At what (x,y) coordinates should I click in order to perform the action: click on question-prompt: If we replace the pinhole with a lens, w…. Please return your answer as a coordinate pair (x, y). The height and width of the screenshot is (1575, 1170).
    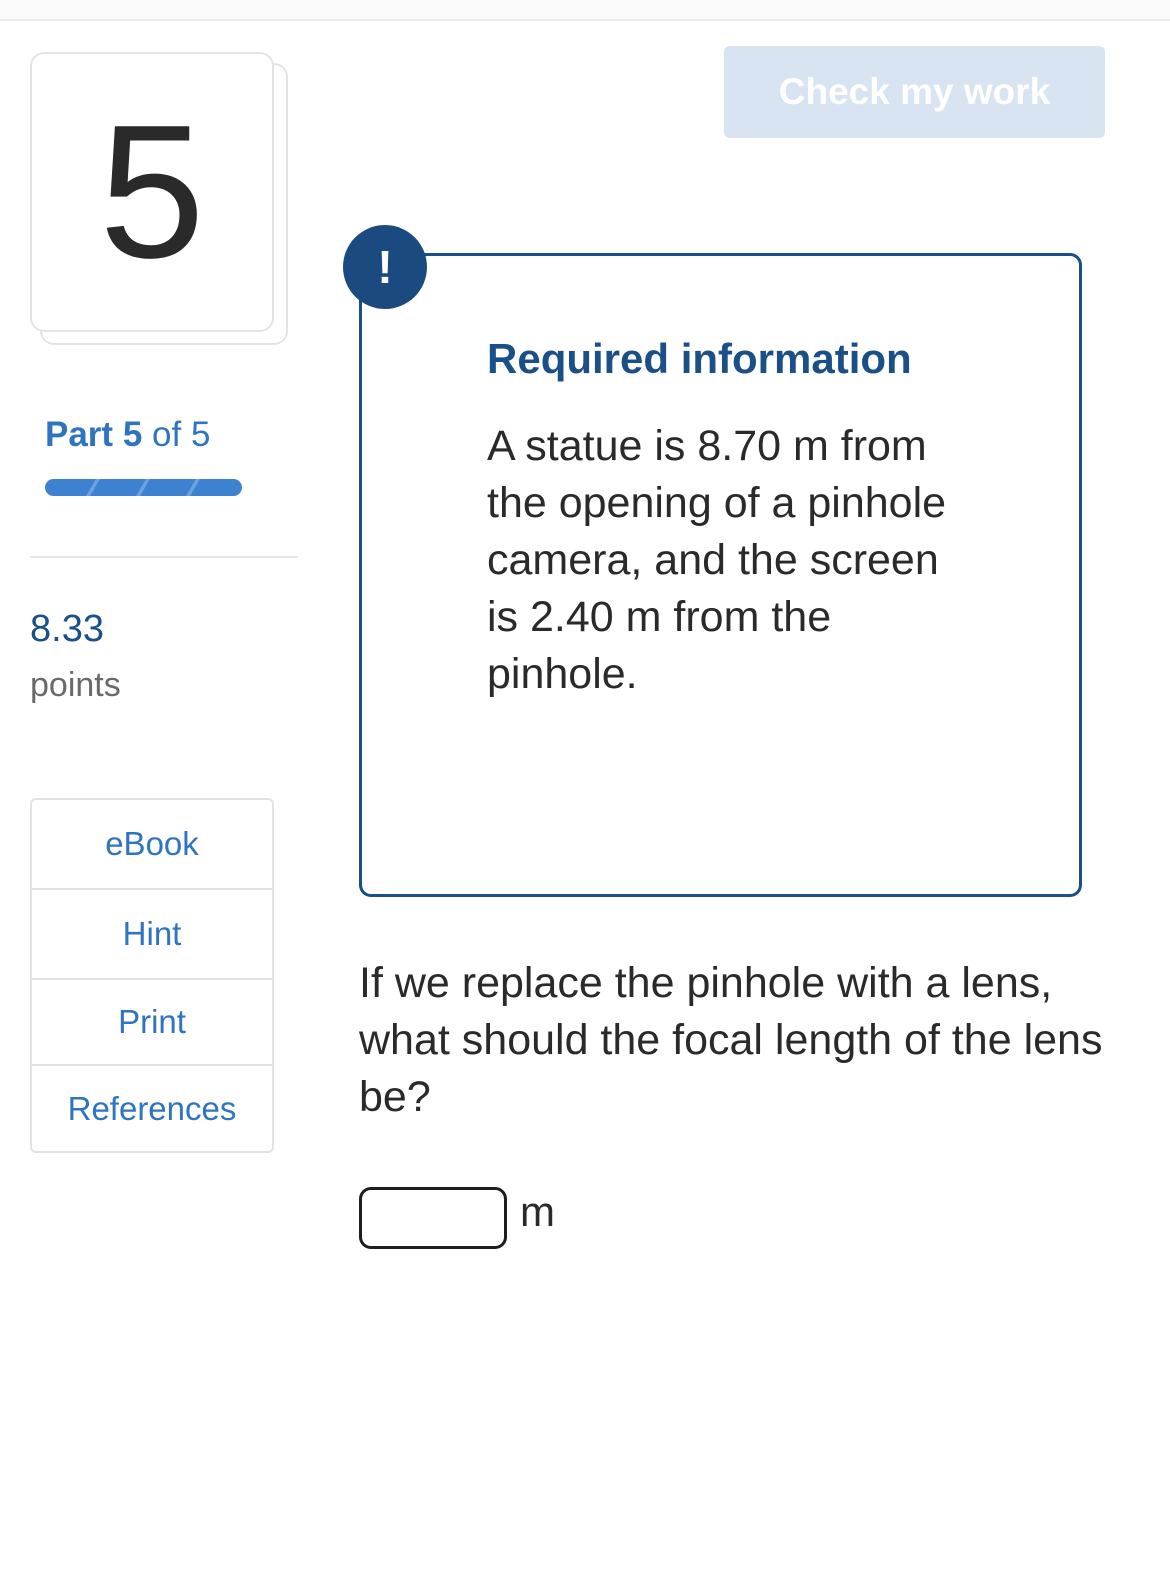
    Looking at the image, I should click on (731, 1040).